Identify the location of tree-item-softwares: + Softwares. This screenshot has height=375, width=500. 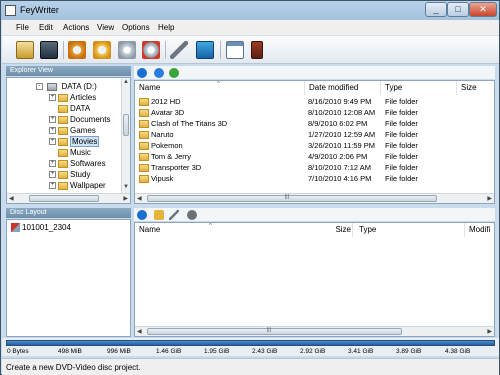
(77, 163).